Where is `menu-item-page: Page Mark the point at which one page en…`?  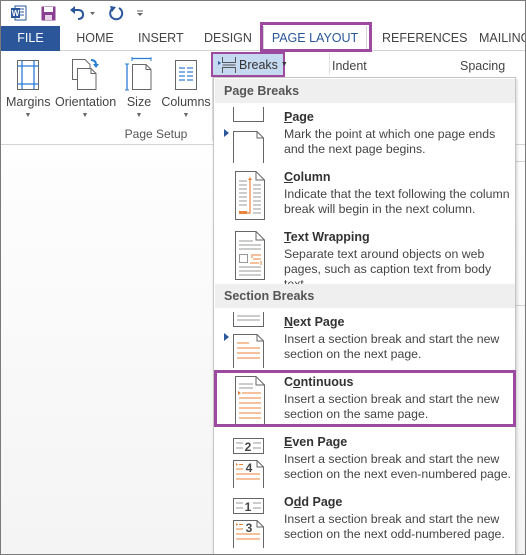 menu-item-page: Page Mark the point at which one page en… is located at coordinates (365, 135).